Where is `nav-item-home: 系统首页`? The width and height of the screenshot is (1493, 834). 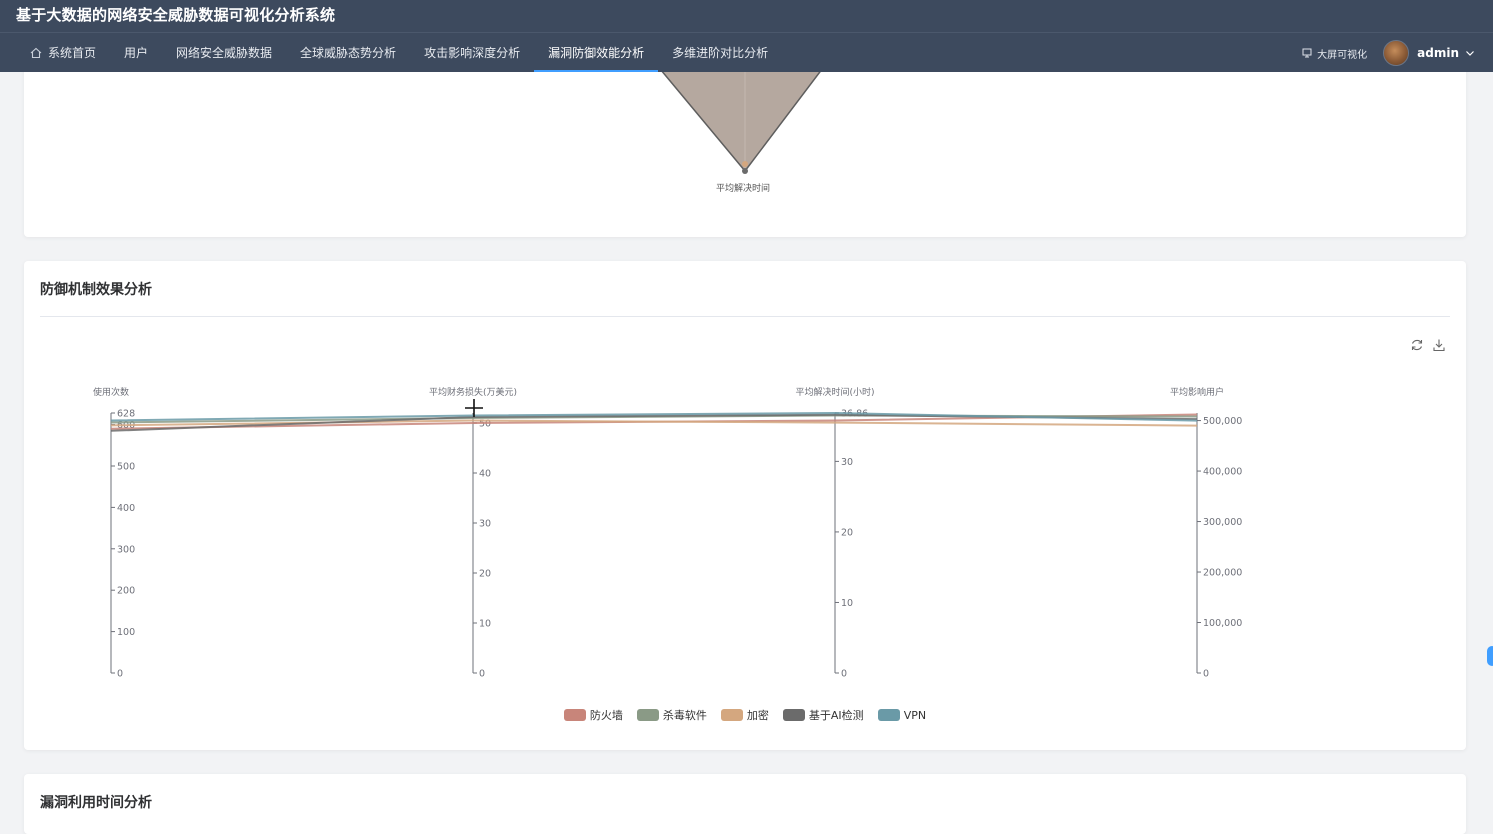
nav-item-home: 系统首页 is located at coordinates (63, 52).